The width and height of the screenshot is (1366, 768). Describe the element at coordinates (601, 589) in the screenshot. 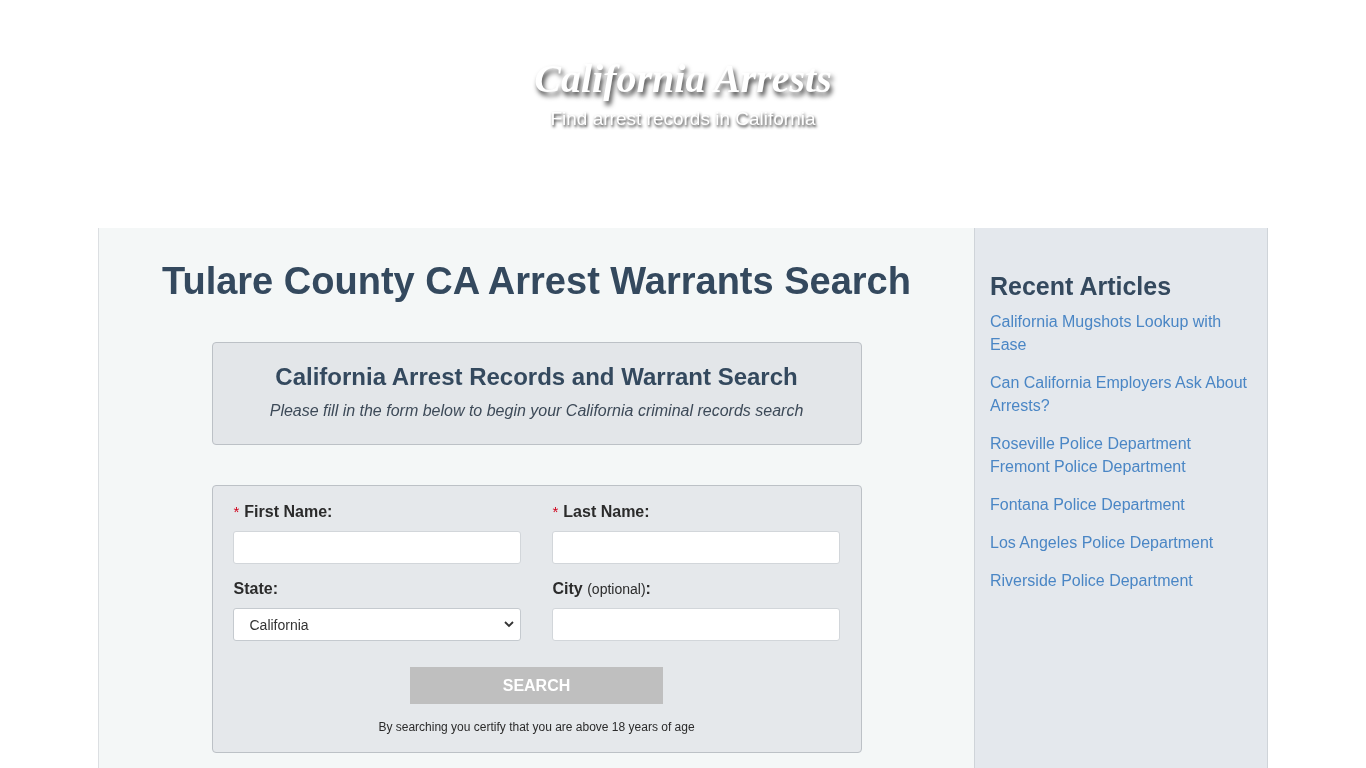

I see `field-label: City (optional):` at that location.